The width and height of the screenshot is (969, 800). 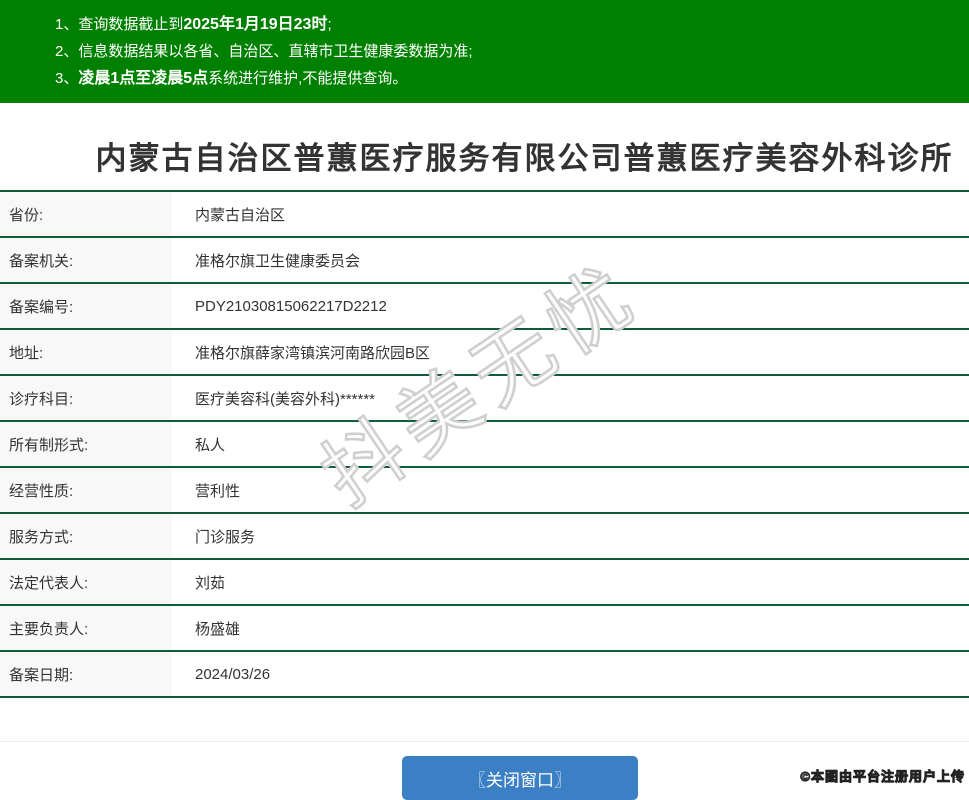 What do you see at coordinates (329, 24) in the screenshot?
I see `notice-text: ;` at bounding box center [329, 24].